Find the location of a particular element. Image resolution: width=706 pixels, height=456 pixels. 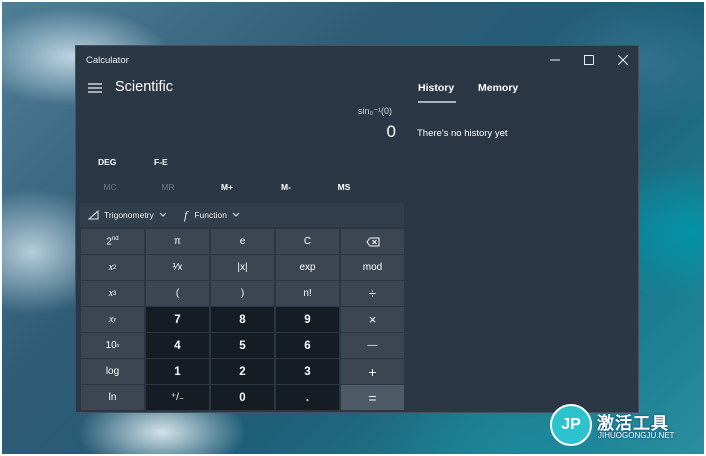

backspace-icon is located at coordinates (372, 241).